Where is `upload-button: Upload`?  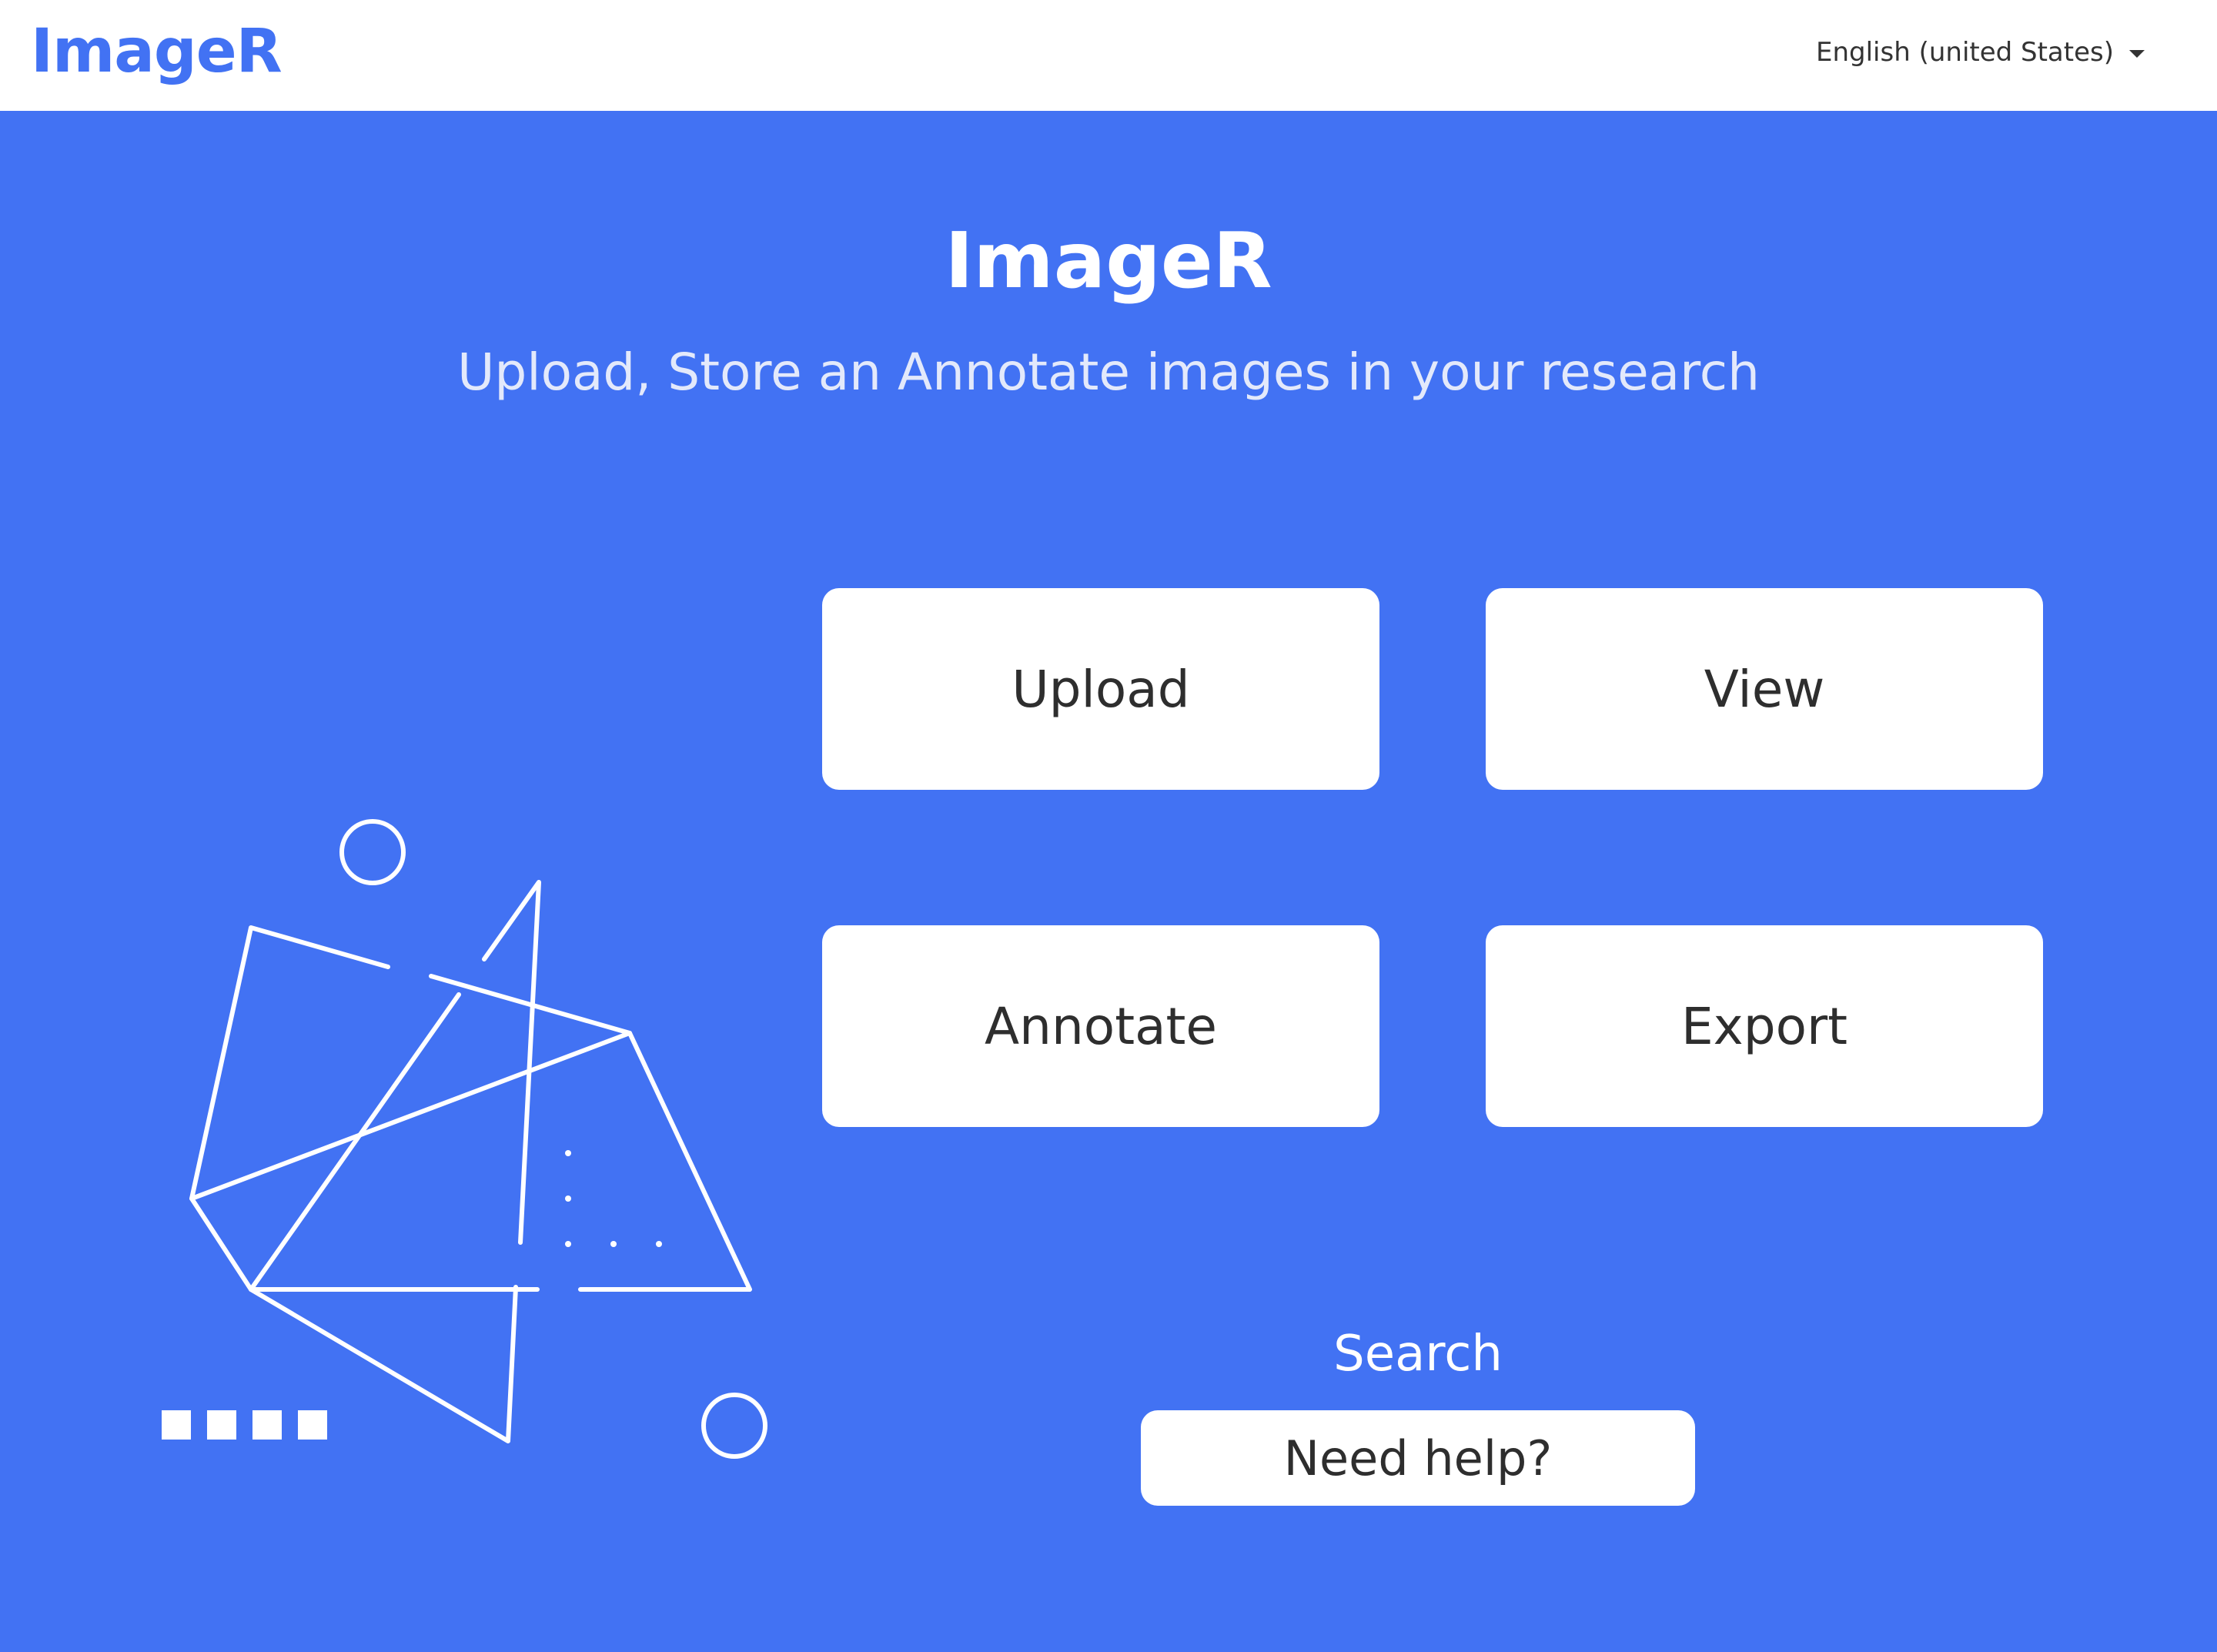 upload-button: Upload is located at coordinates (1100, 689).